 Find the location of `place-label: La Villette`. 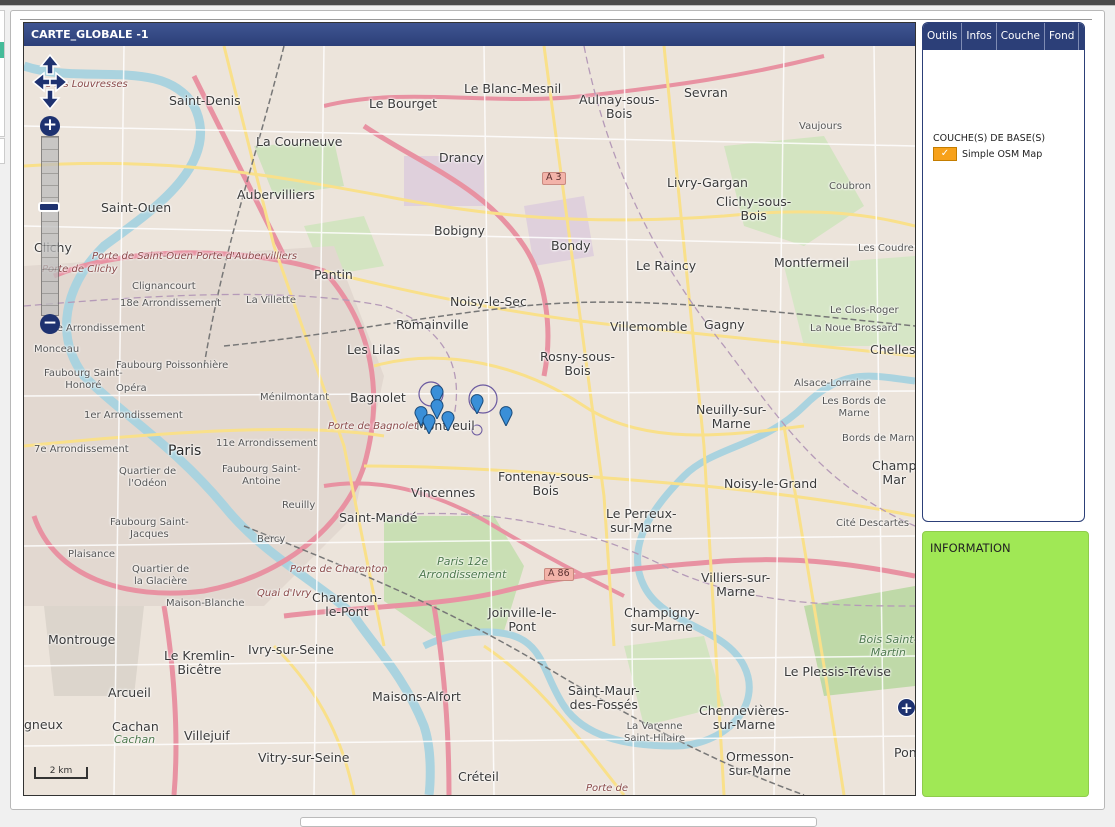

place-label: La Villette is located at coordinates (271, 300).